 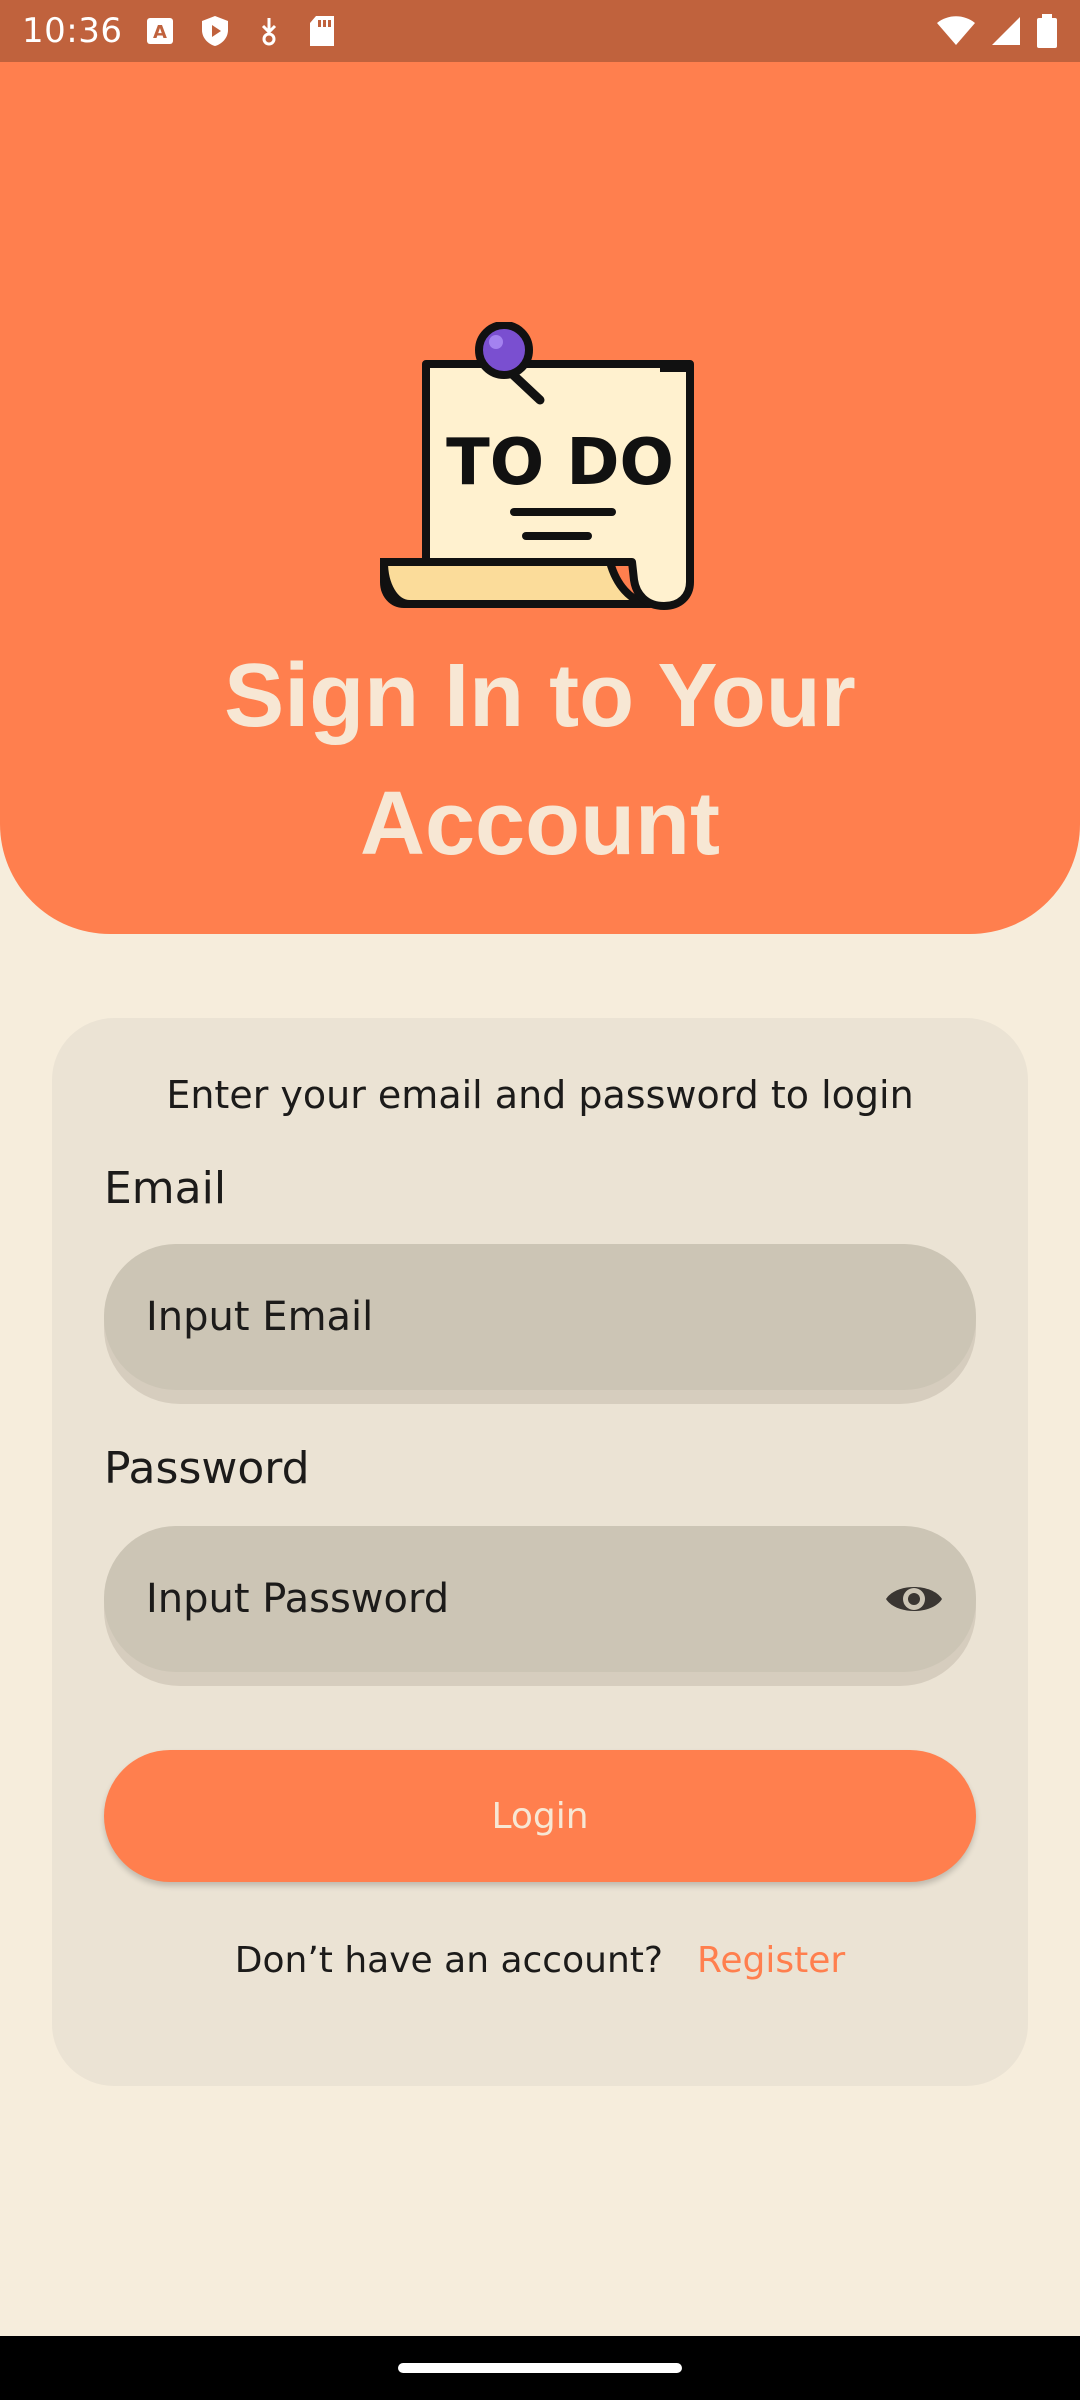 I want to click on email-label: Email, so click(x=165, y=1188).